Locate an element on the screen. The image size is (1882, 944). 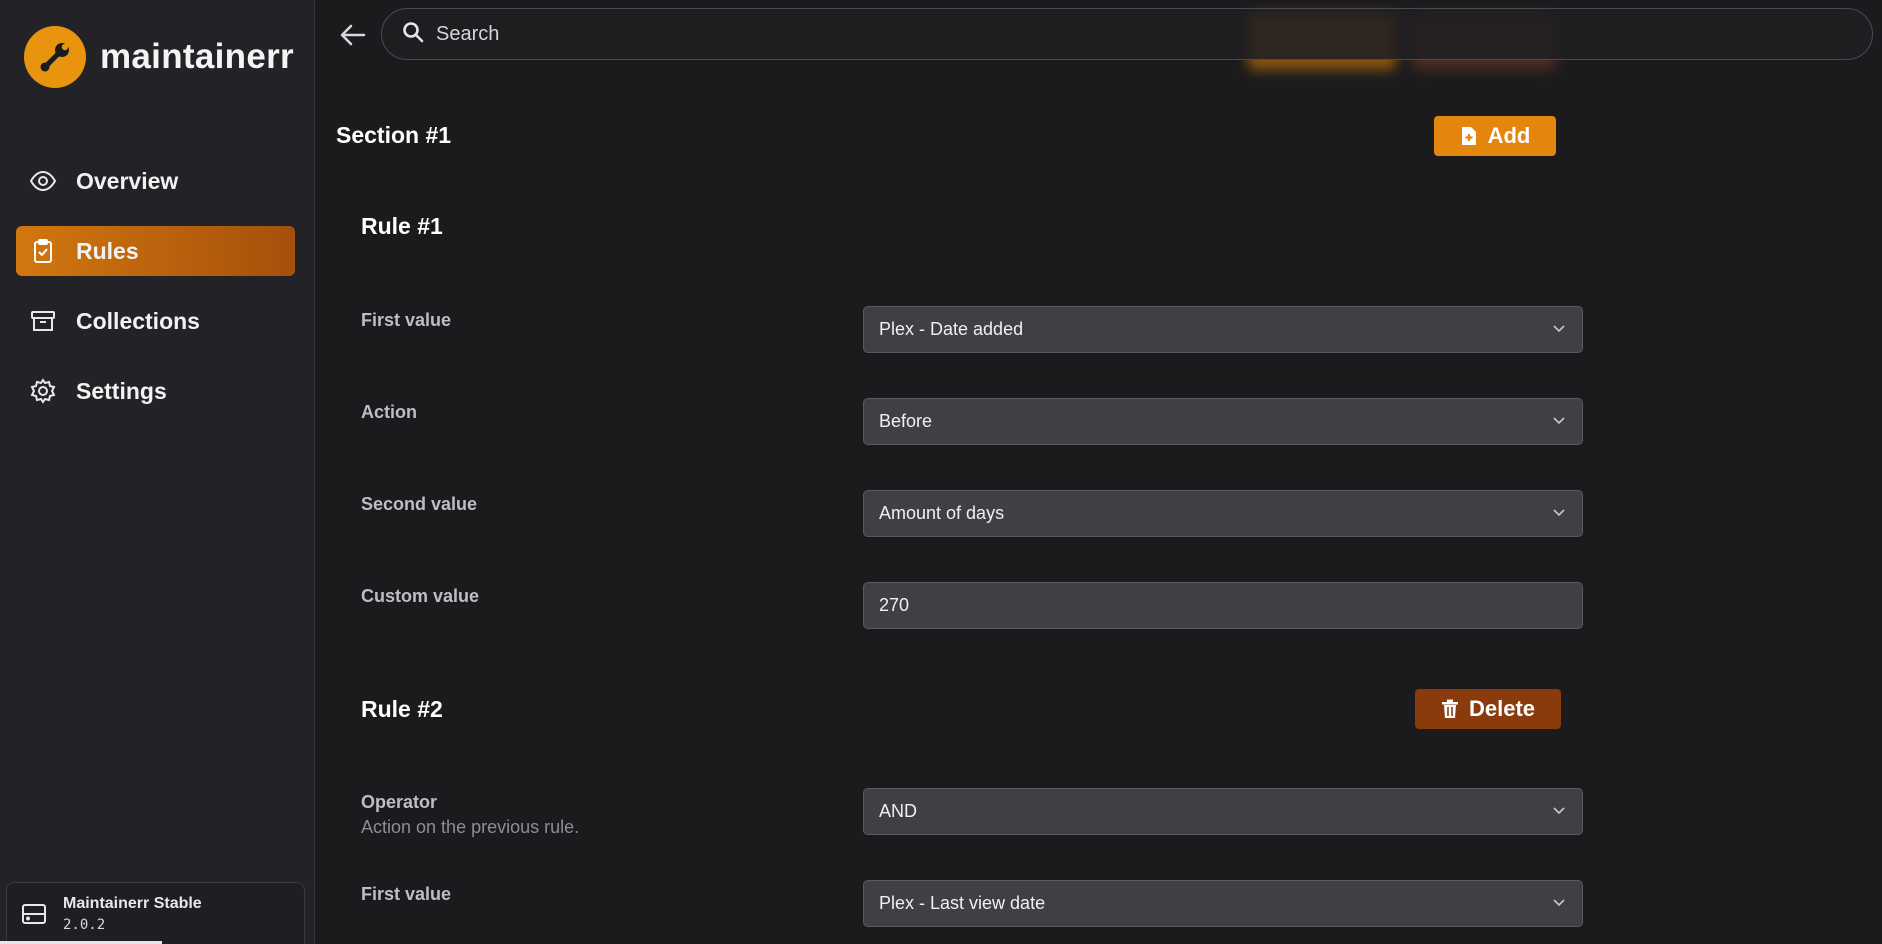
sidebar-item-settings: Settings is located at coordinates (155, 391).